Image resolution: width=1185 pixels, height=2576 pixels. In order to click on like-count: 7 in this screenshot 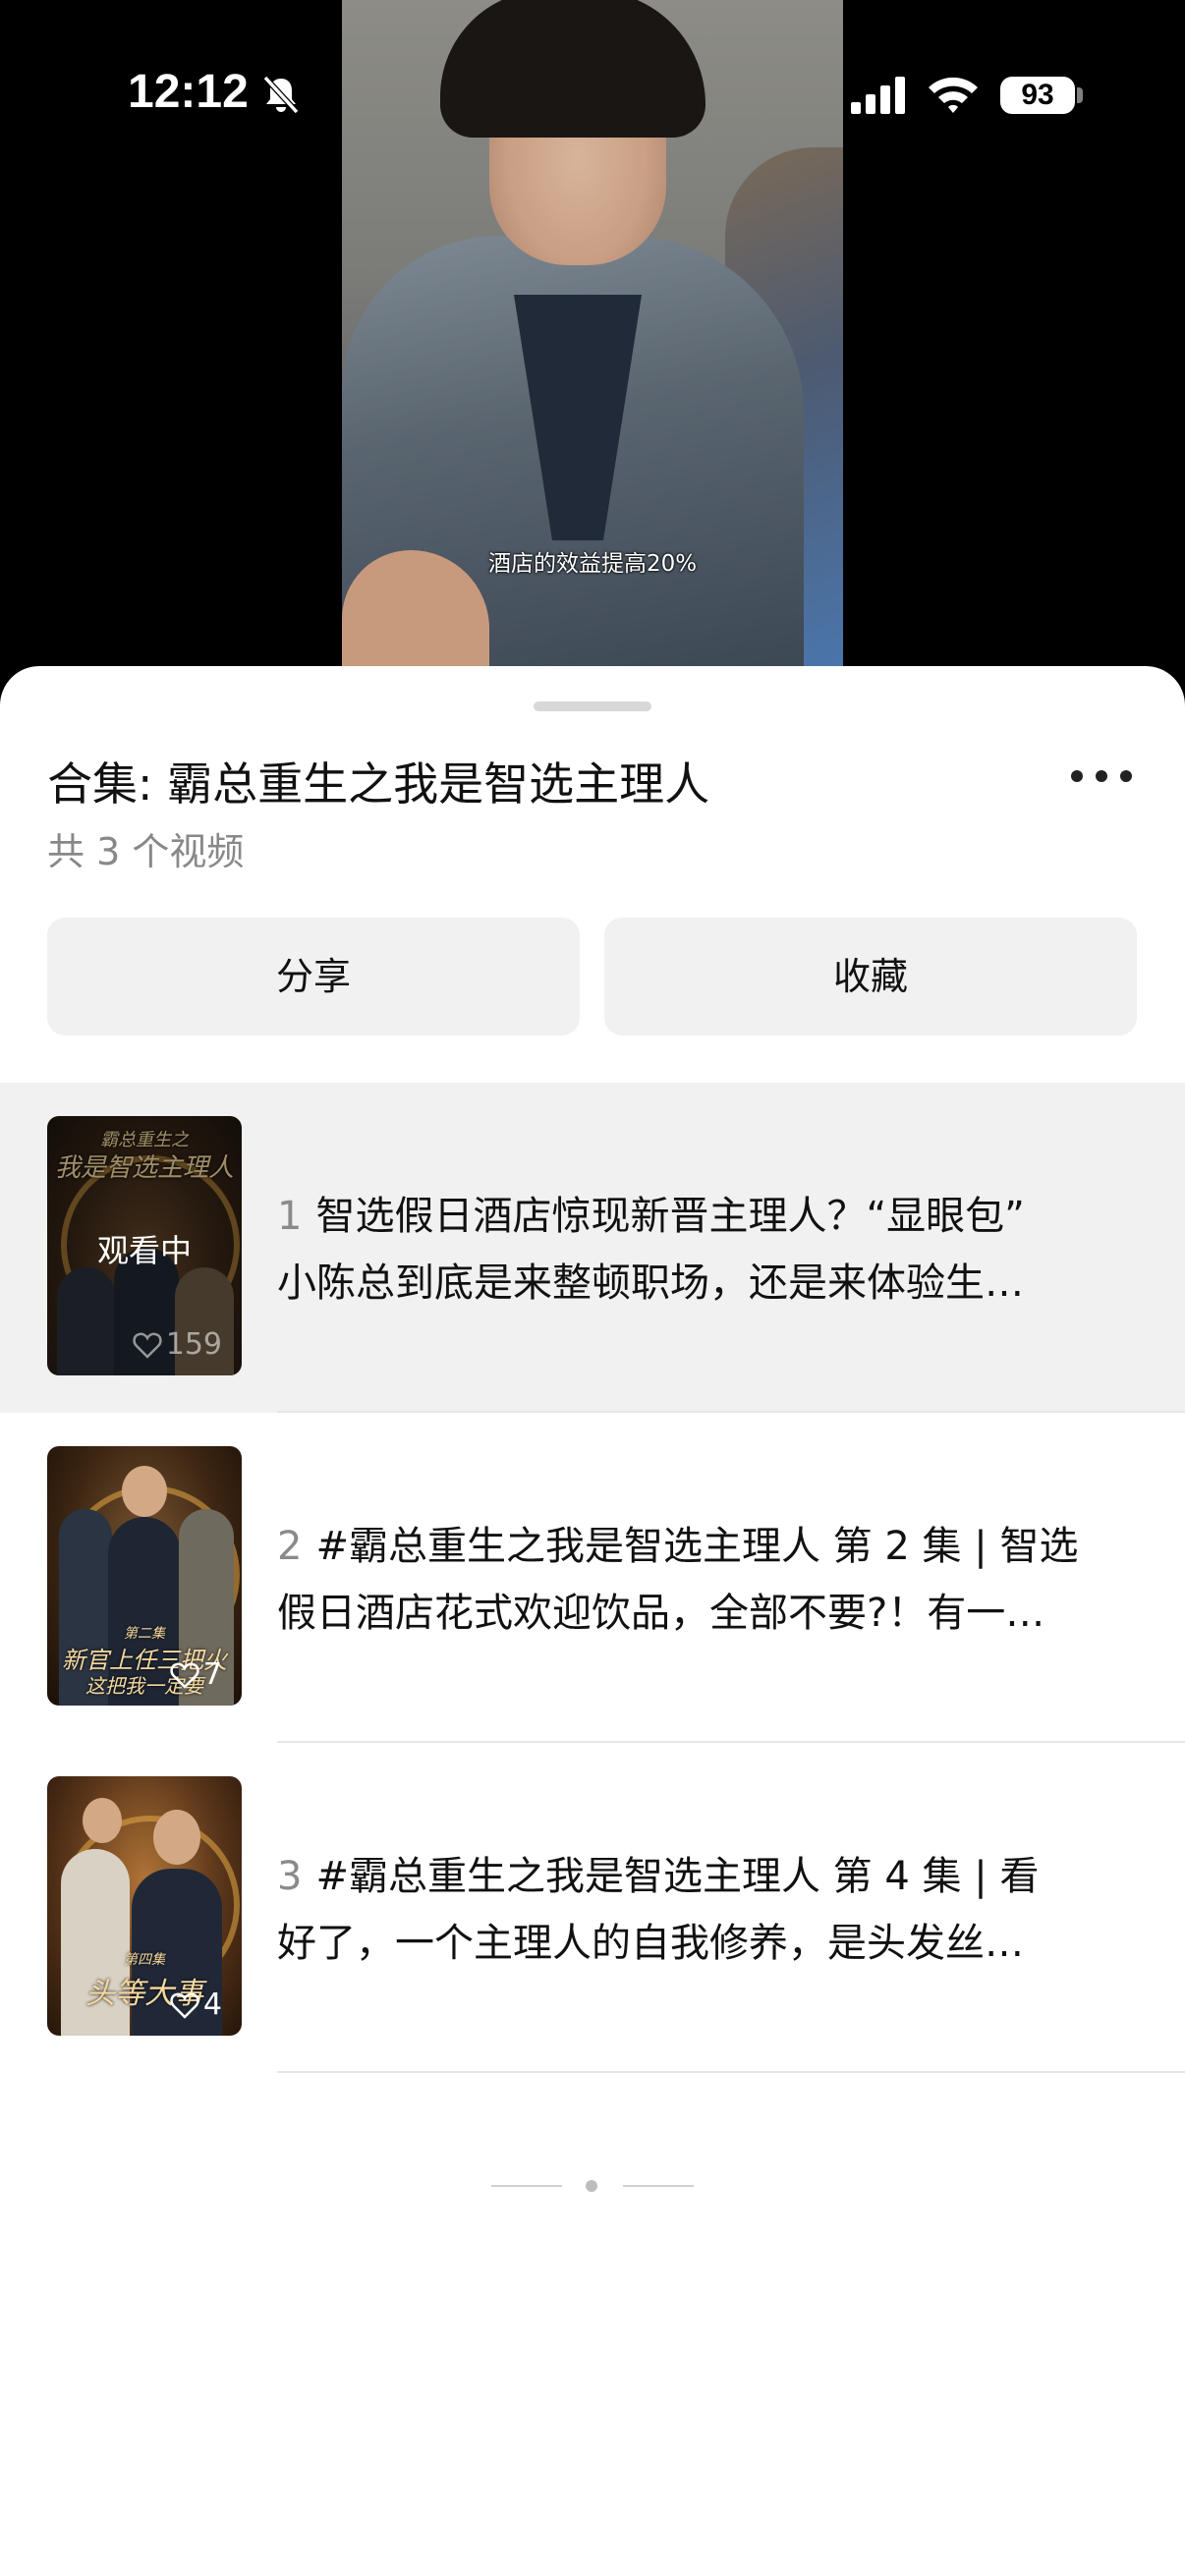, I will do `click(196, 1674)`.